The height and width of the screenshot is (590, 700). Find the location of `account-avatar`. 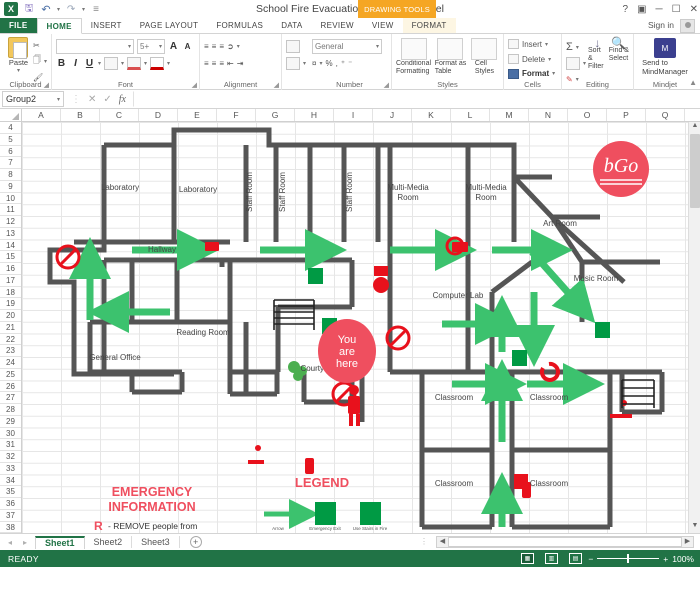

account-avatar is located at coordinates (687, 26).